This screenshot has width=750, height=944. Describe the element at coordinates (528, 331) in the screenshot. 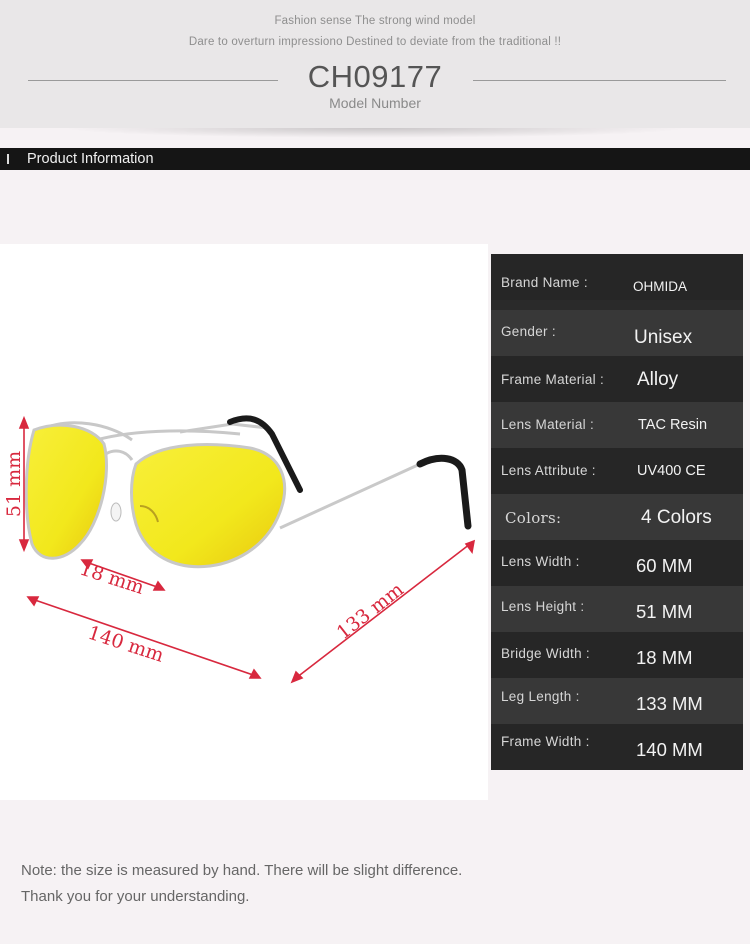

I see `spec-label: Gender :` at that location.